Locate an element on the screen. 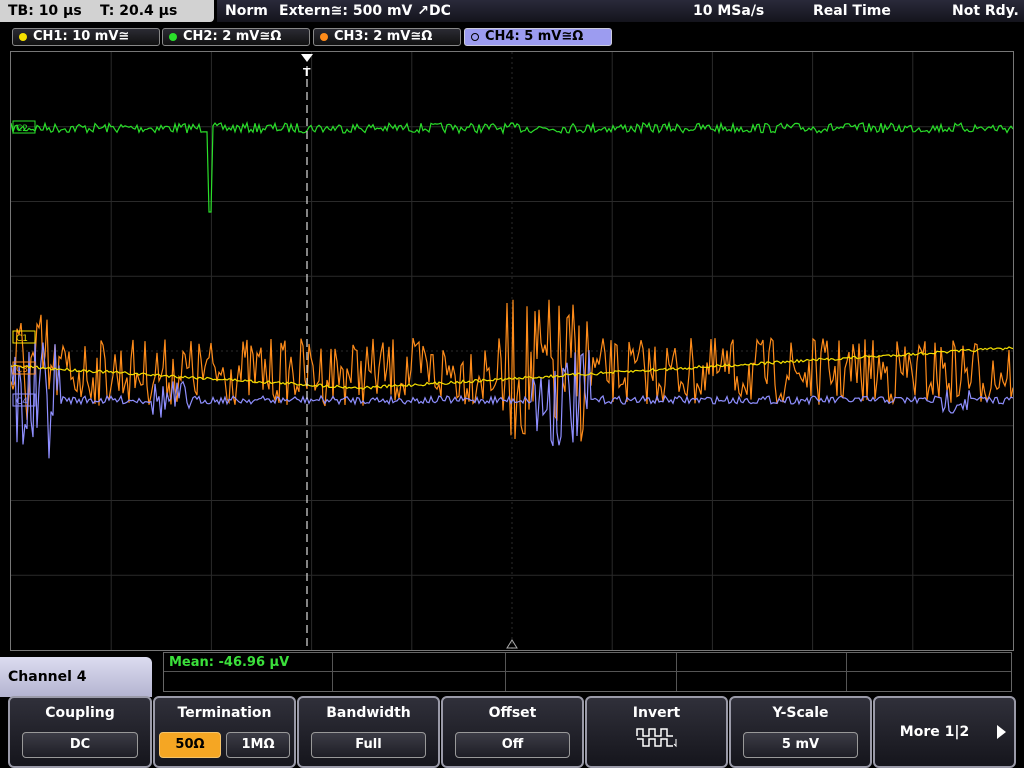 This screenshot has height=768, width=1024. channel-3-marker-label: C3 is located at coordinates (22, 370).